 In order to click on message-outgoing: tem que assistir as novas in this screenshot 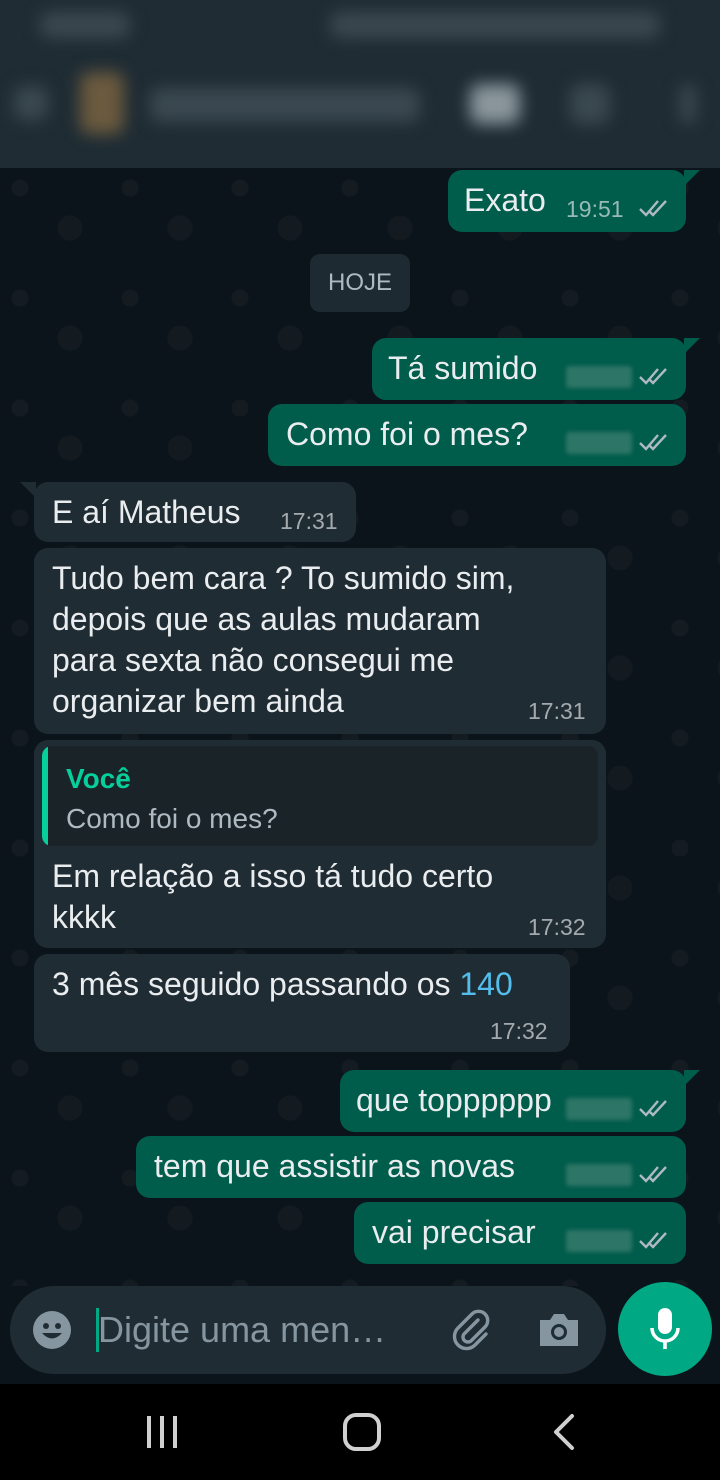, I will do `click(411, 1167)`.